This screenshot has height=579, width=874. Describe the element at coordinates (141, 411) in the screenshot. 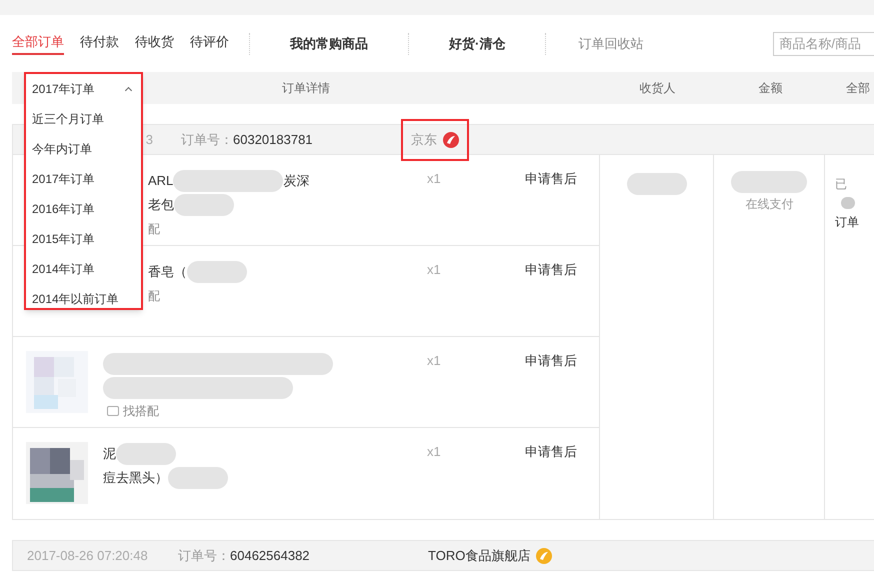

I see `match-link: 找搭配` at that location.